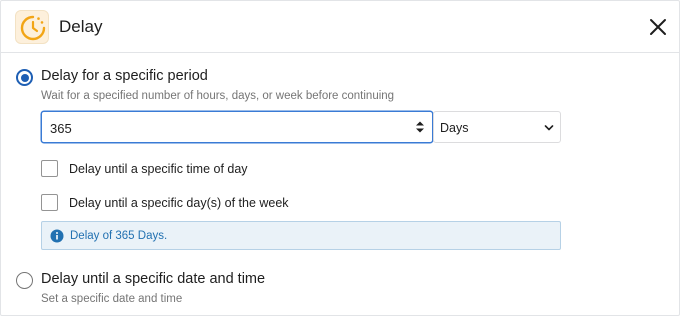 The width and height of the screenshot is (680, 316). What do you see at coordinates (301, 235) in the screenshot?
I see `delay-summary-notice: Delay of 365 Days.` at bounding box center [301, 235].